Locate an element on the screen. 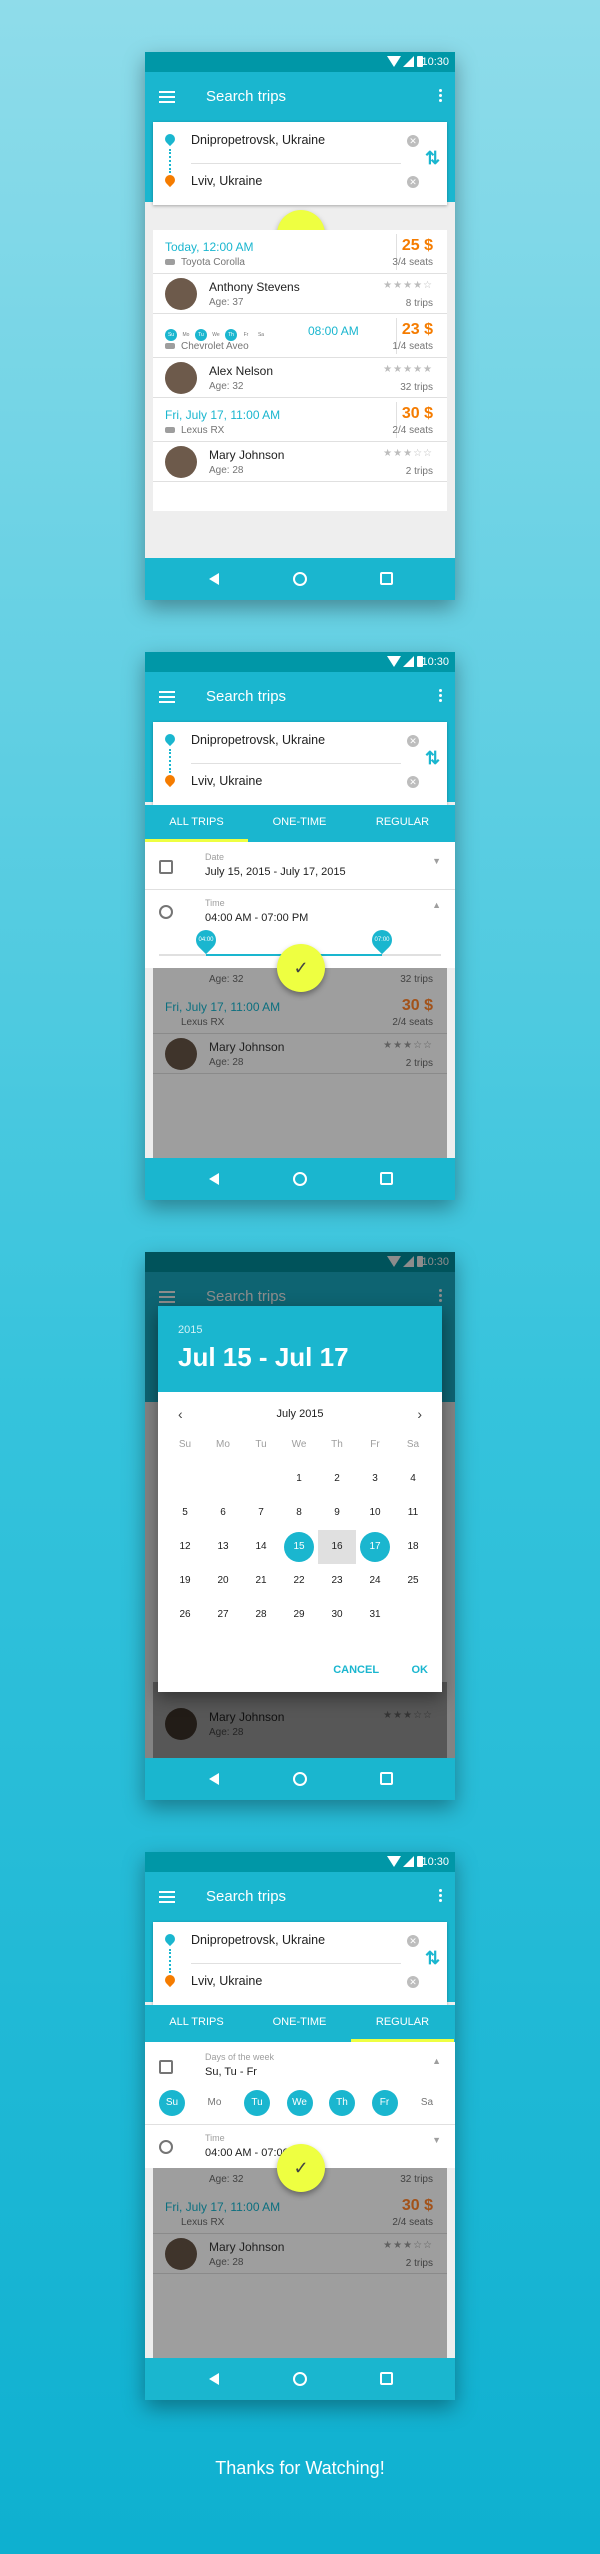  calendar-day: 18 is located at coordinates (413, 1547).